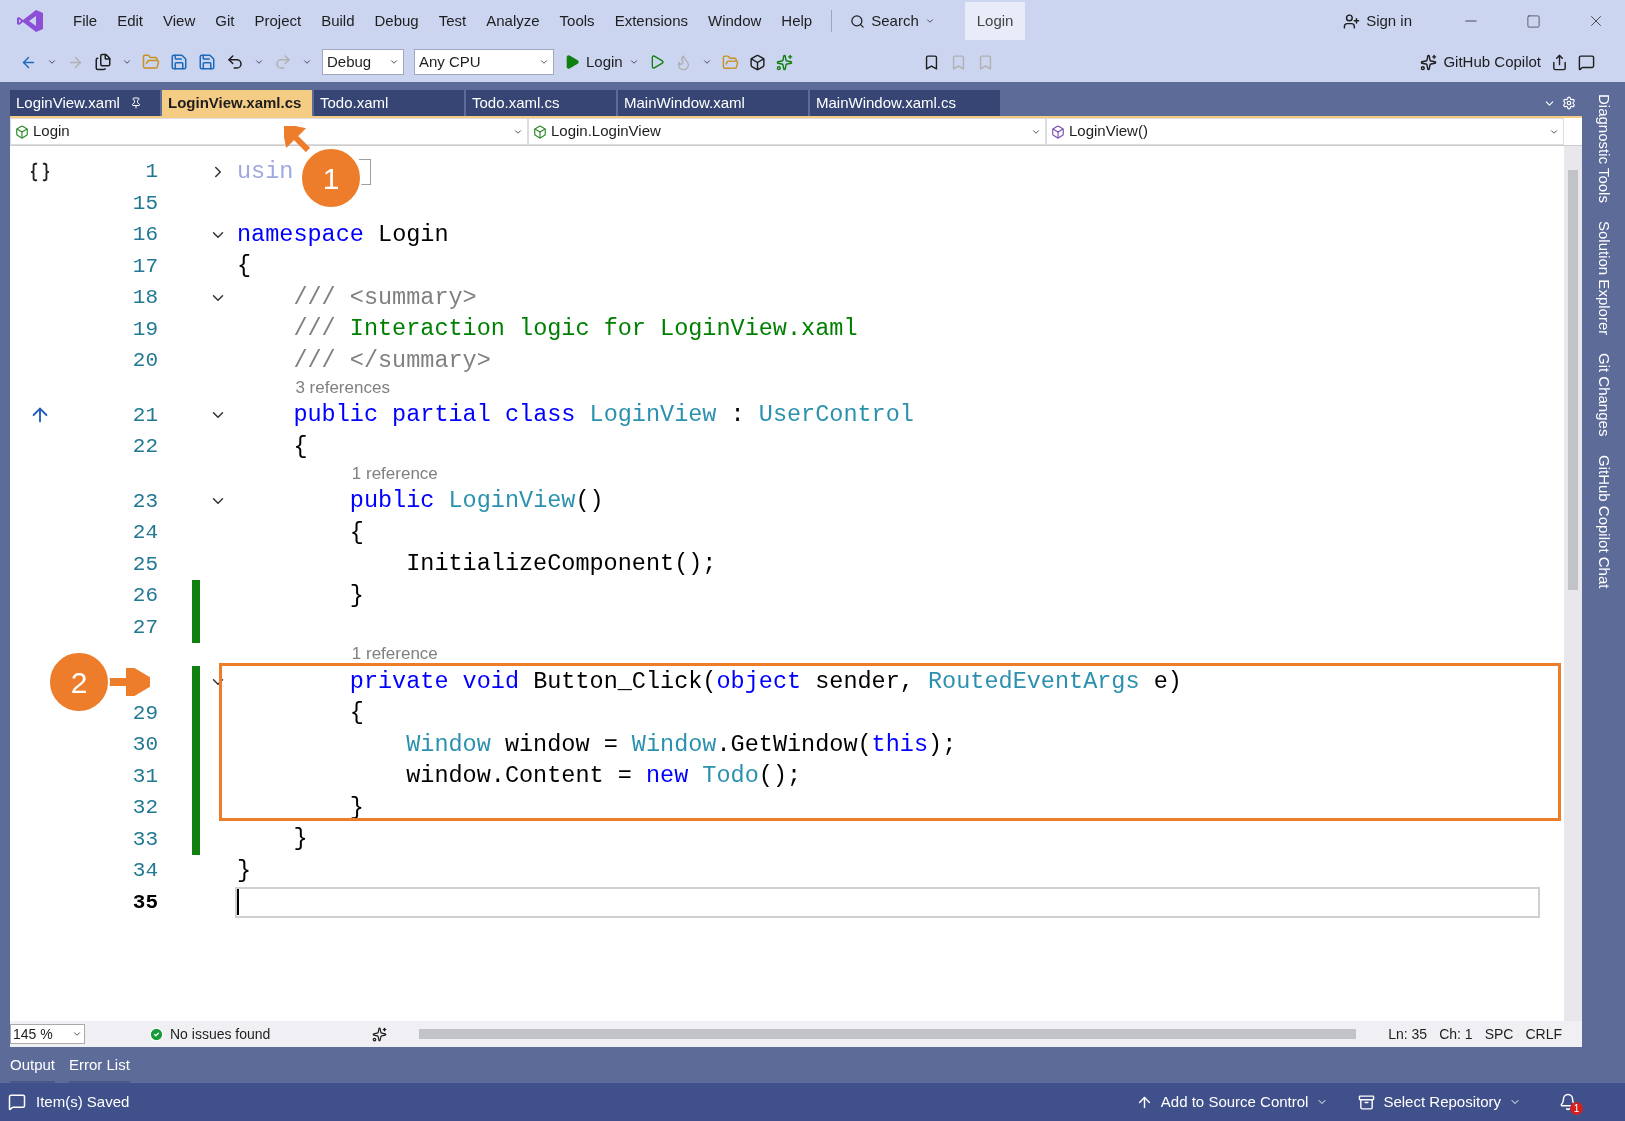 The height and width of the screenshot is (1121, 1625). What do you see at coordinates (892, 21) in the screenshot?
I see `search-button: Search` at bounding box center [892, 21].